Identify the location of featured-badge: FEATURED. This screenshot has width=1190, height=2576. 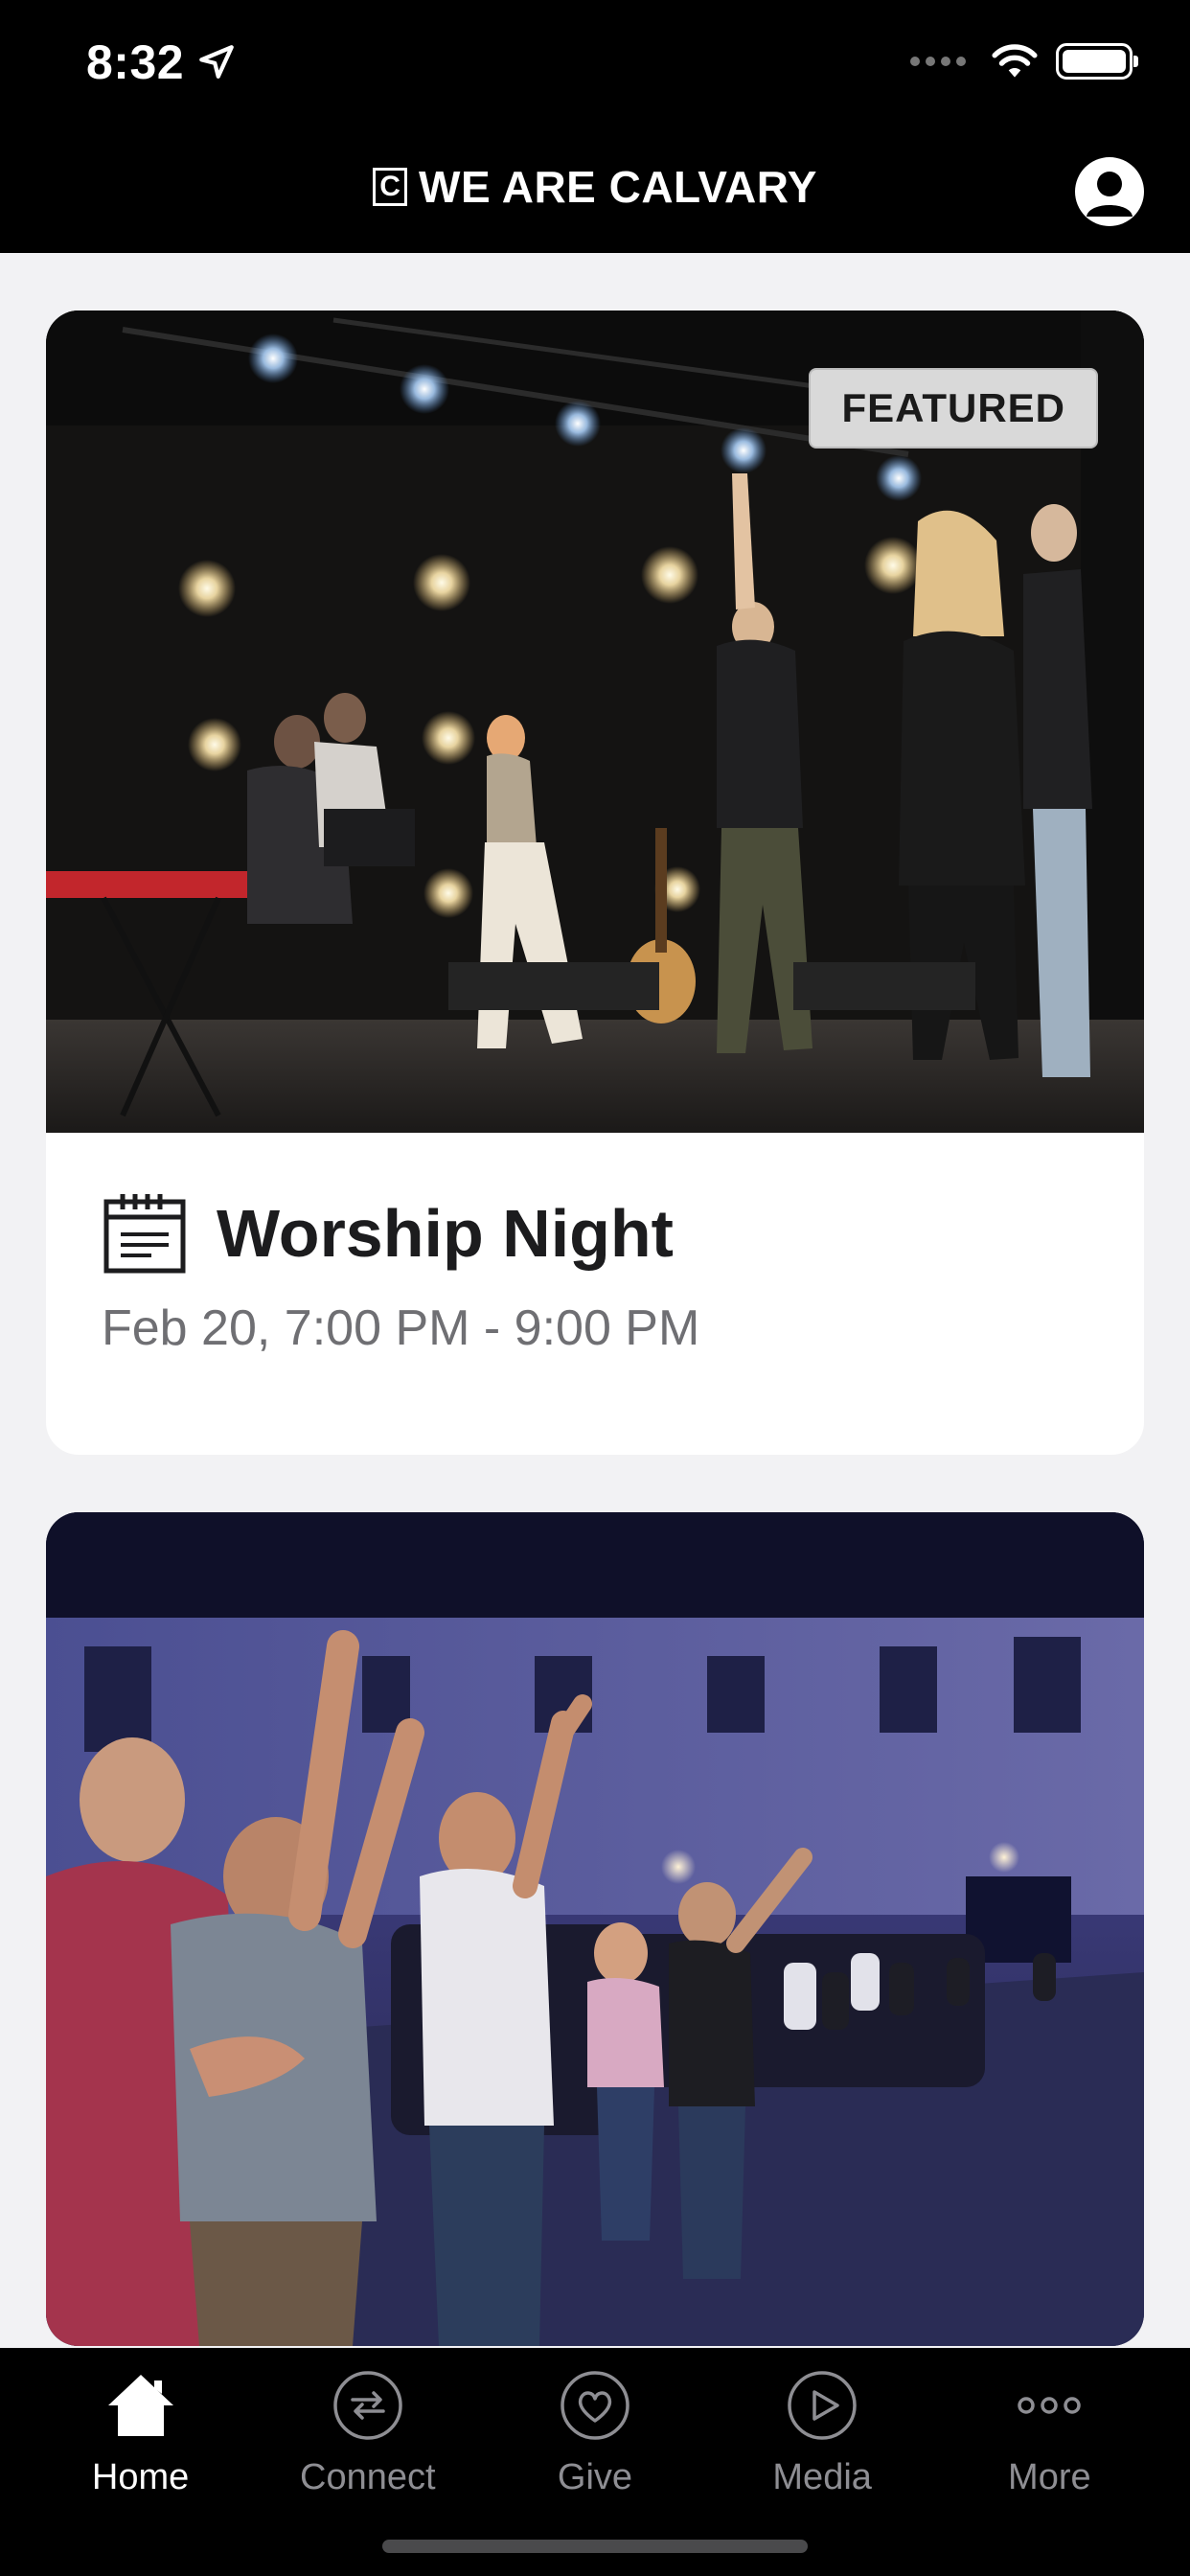
(953, 408).